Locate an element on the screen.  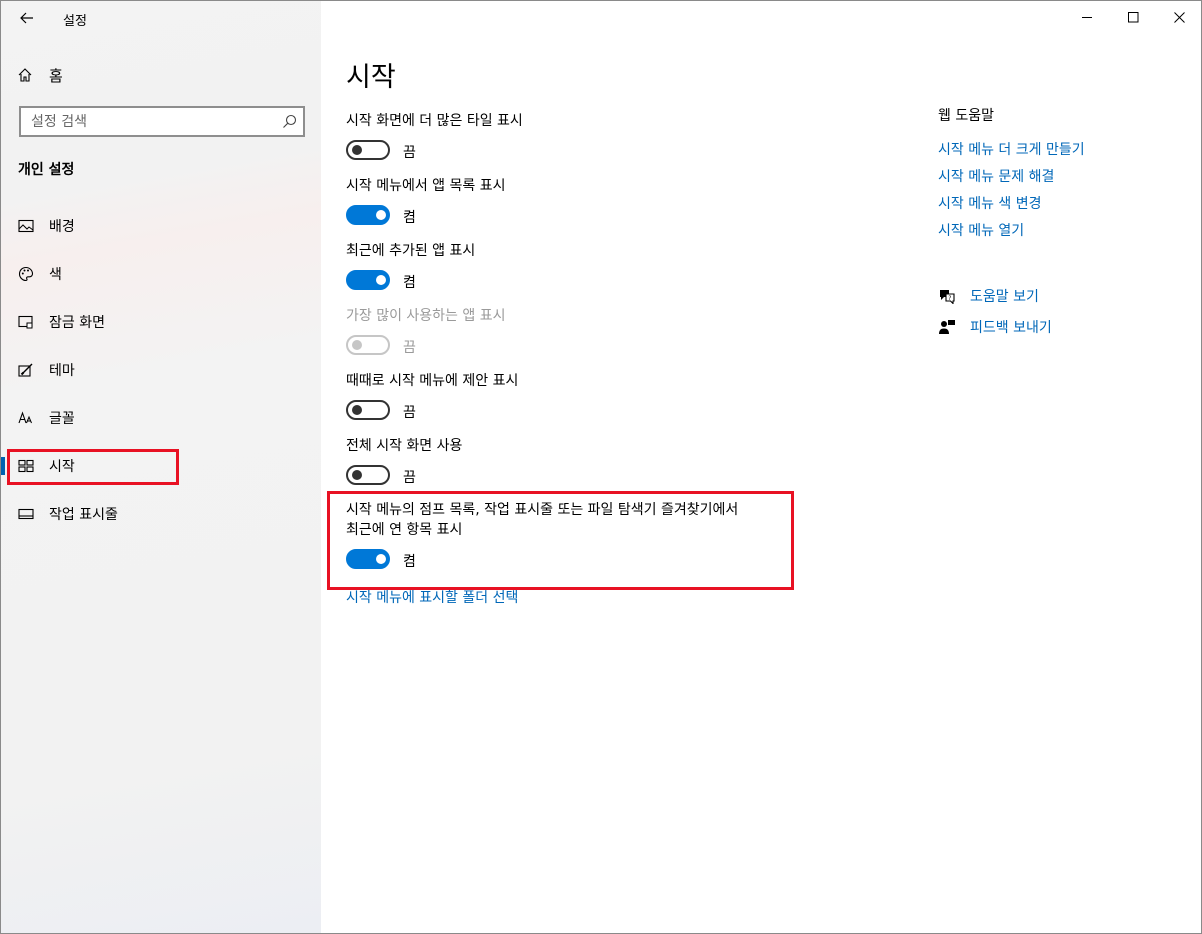
send-feedback-link: 피드백 보내기 is located at coordinates (995, 327).